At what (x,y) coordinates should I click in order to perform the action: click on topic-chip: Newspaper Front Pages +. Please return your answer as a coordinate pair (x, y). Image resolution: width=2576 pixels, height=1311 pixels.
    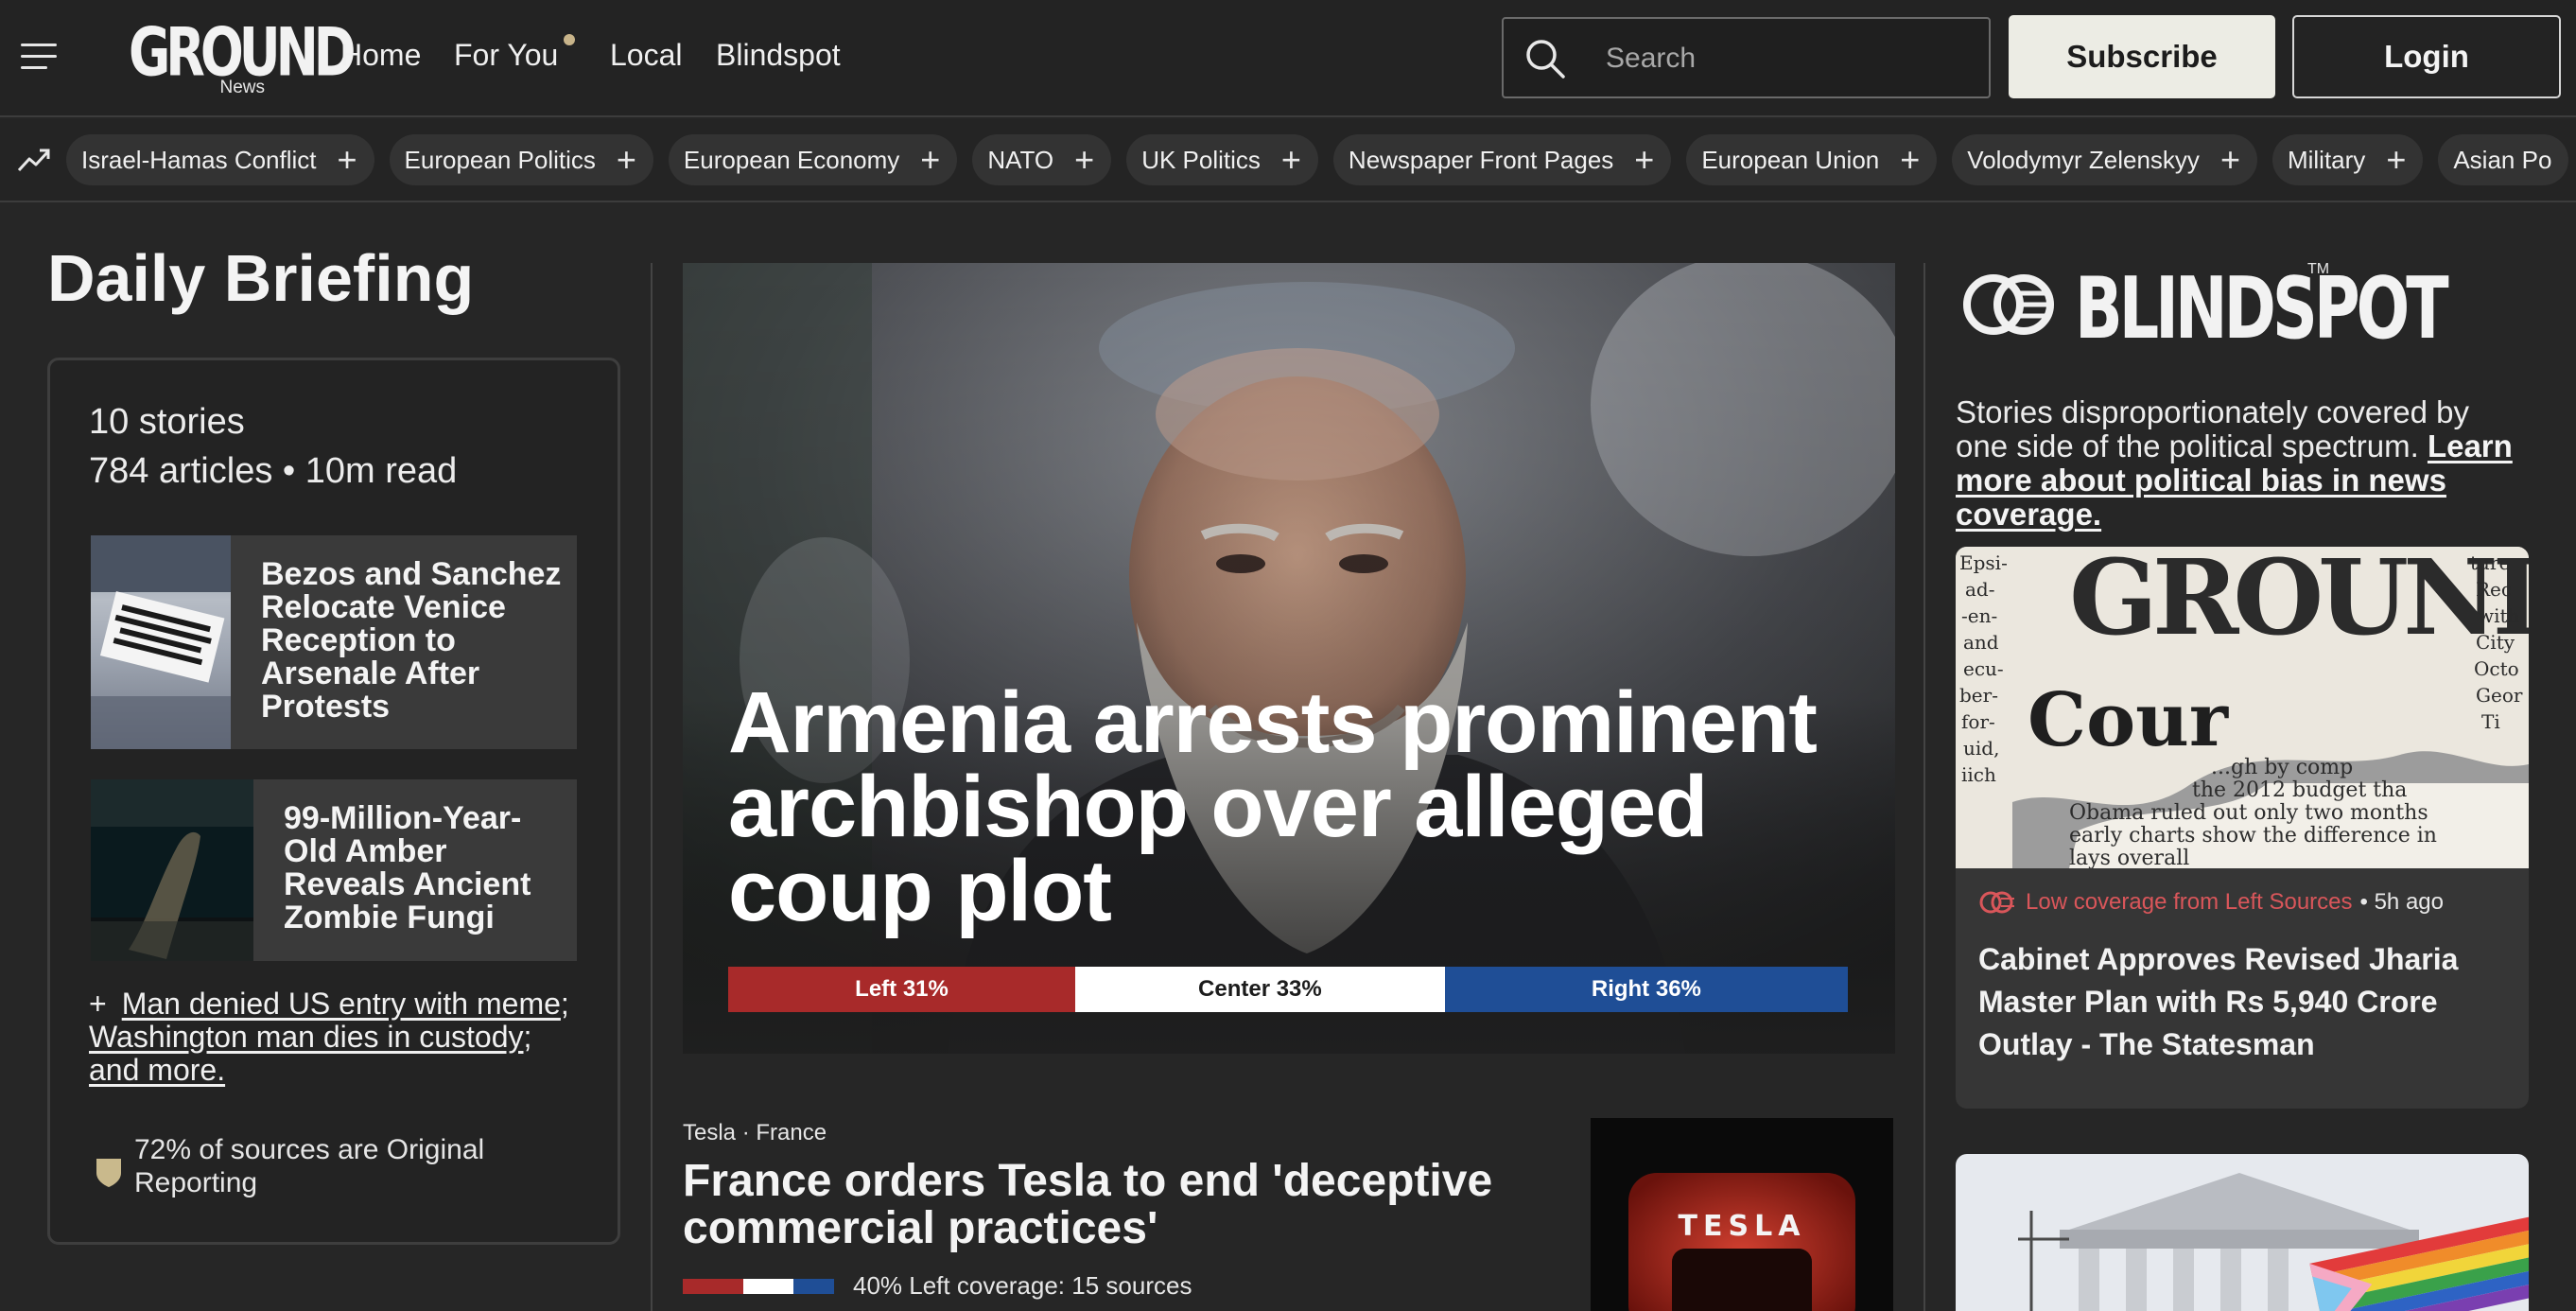
    Looking at the image, I should click on (1502, 159).